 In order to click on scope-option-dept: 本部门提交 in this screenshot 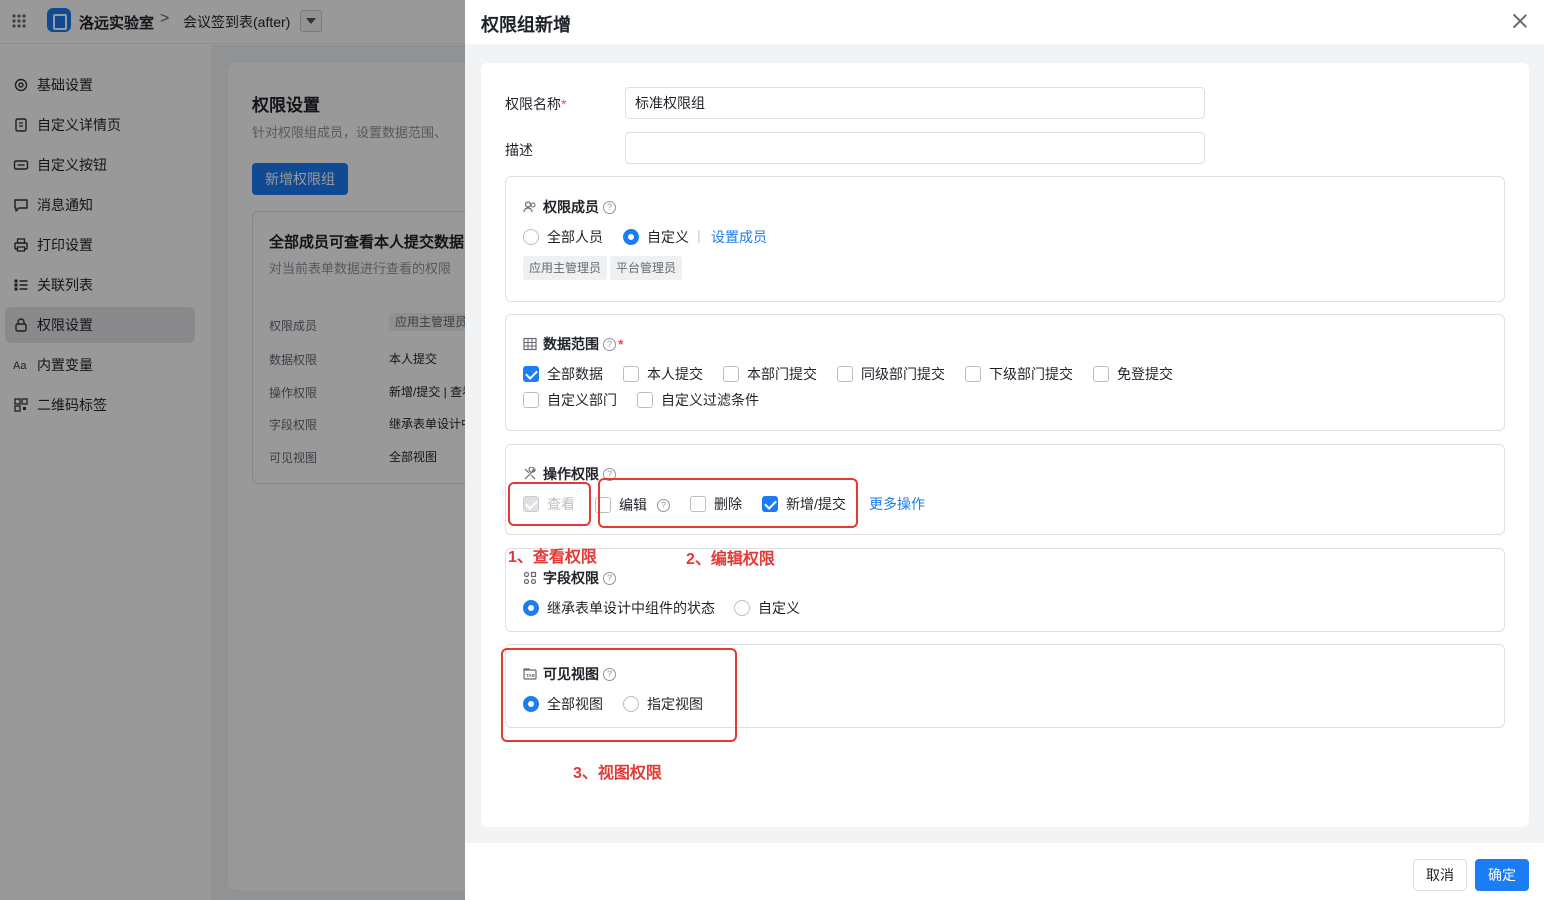, I will do `click(770, 374)`.